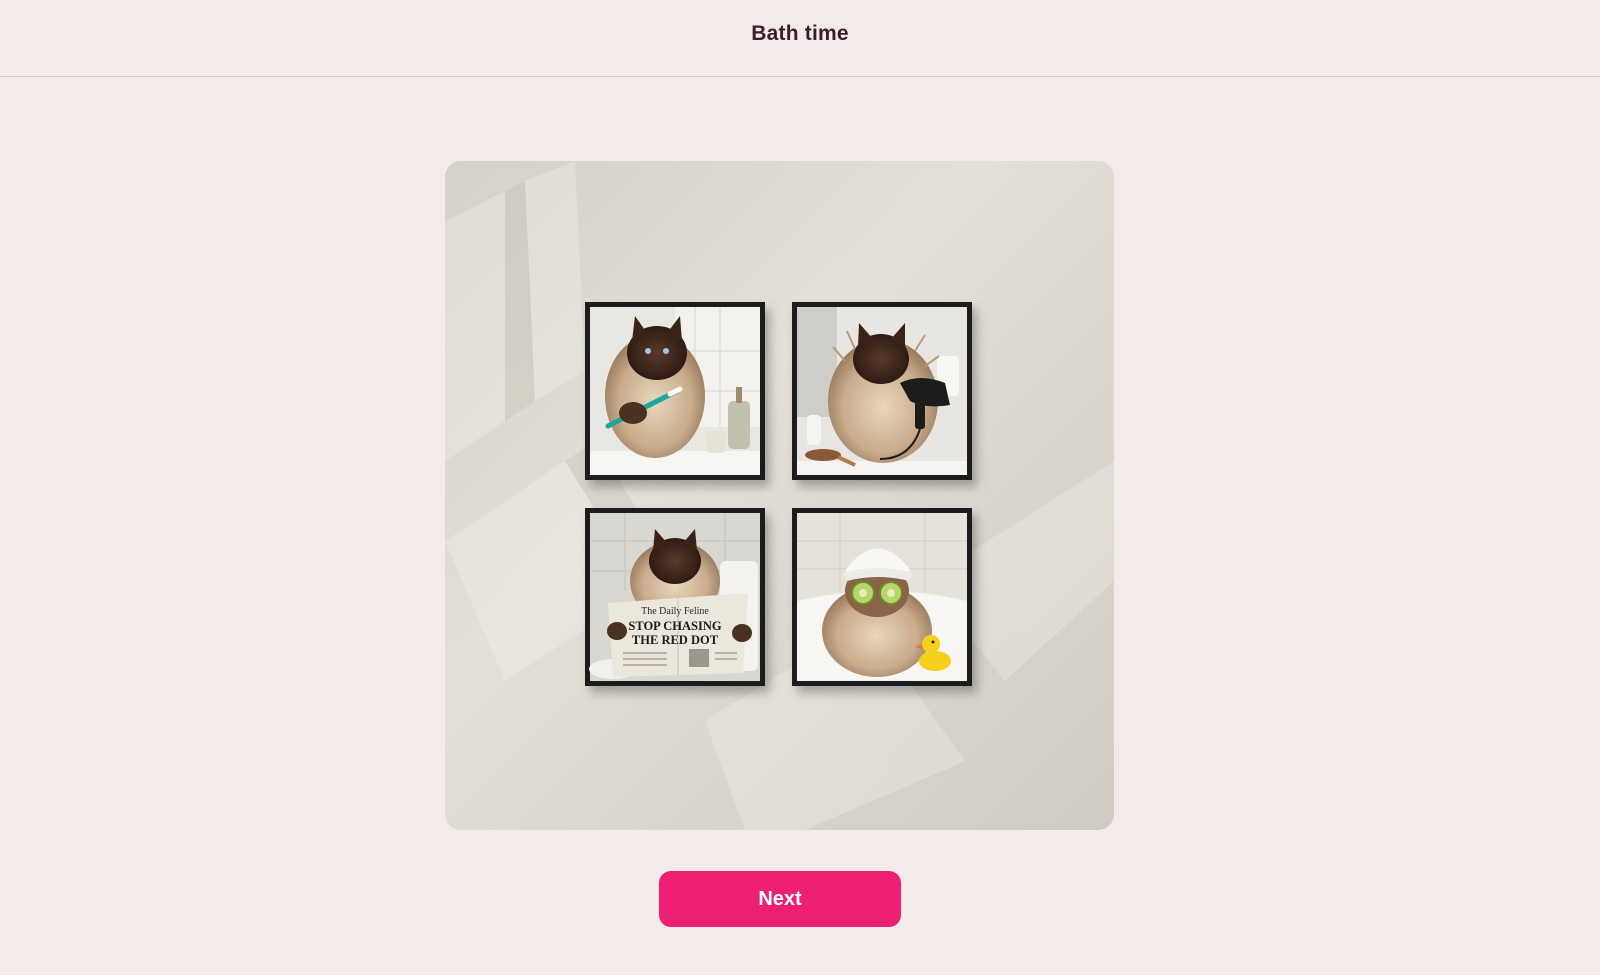 The image size is (1600, 975). Describe the element at coordinates (882, 597) in the screenshot. I see `frame-spa-cucumbers` at that location.